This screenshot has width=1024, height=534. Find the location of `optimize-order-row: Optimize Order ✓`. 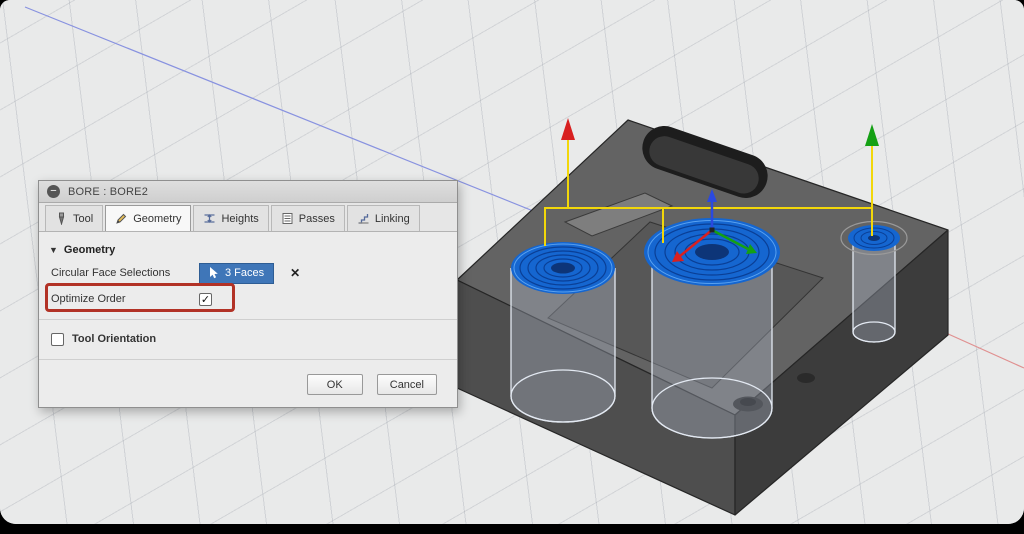

optimize-order-row: Optimize Order ✓ is located at coordinates (248, 297).